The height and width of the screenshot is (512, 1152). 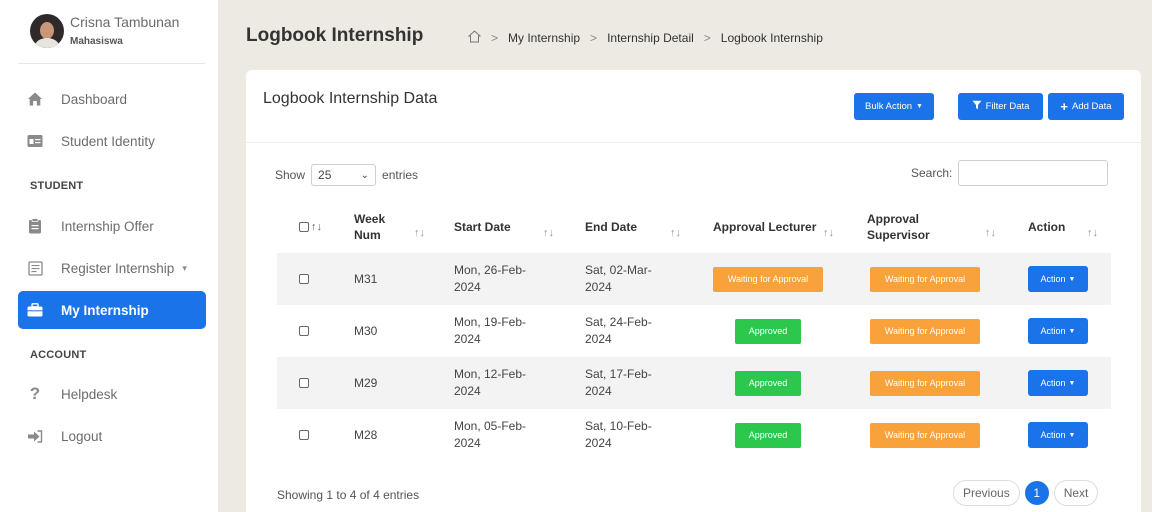 What do you see at coordinates (490, 322) in the screenshot?
I see `date-text: Mon, 19-Feb-` at bounding box center [490, 322].